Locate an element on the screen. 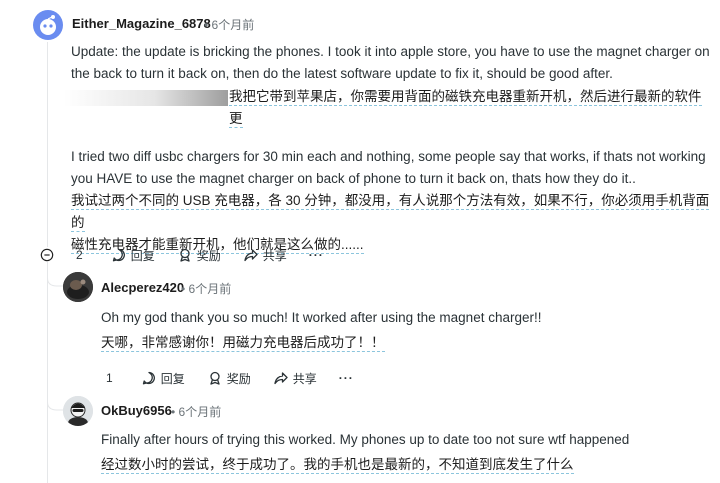  blurred-text is located at coordinates (146, 98).